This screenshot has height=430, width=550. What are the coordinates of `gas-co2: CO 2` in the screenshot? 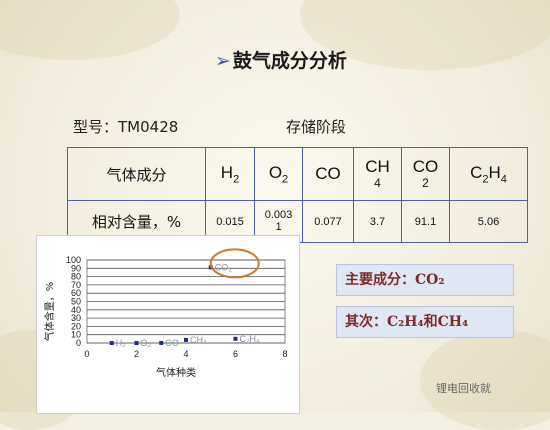 It's located at (425, 174).